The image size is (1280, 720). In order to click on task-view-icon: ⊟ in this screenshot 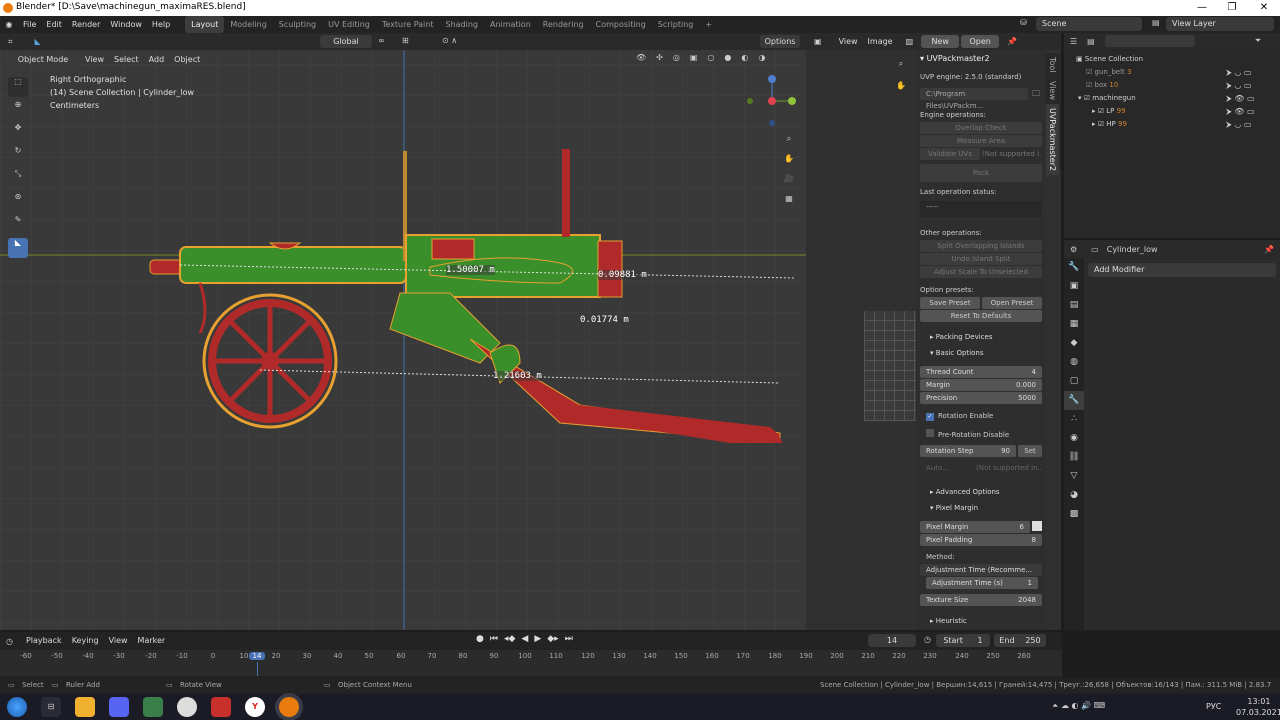, I will do `click(51, 707)`.